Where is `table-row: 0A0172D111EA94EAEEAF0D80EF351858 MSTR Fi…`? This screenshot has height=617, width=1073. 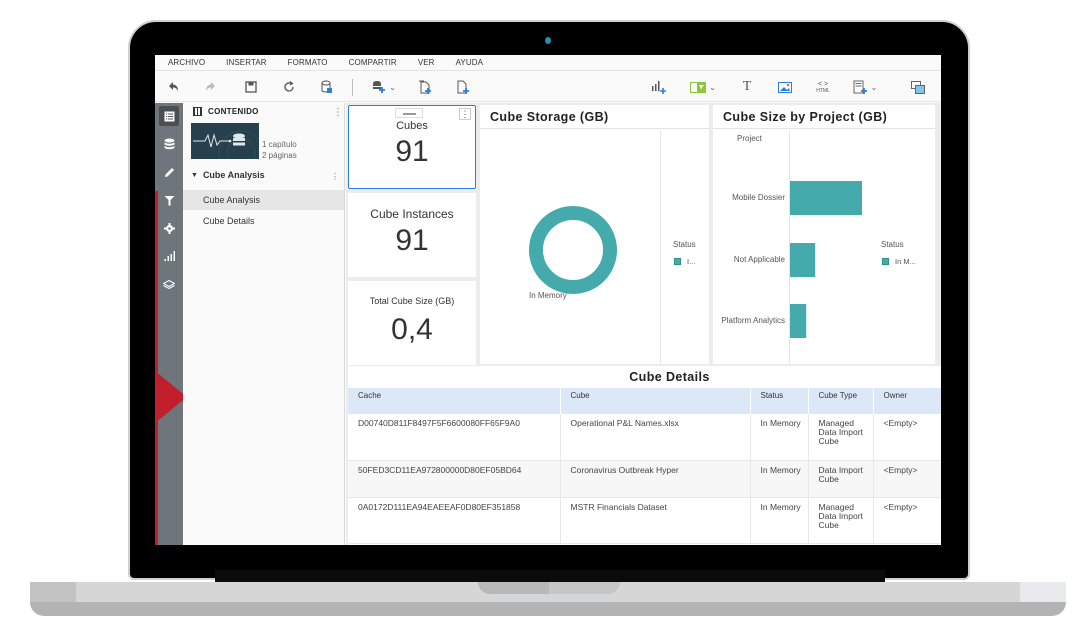
table-row: 0A0172D111EA94EAEEAF0D80EF351858 MSTR Fi… is located at coordinates (644, 520).